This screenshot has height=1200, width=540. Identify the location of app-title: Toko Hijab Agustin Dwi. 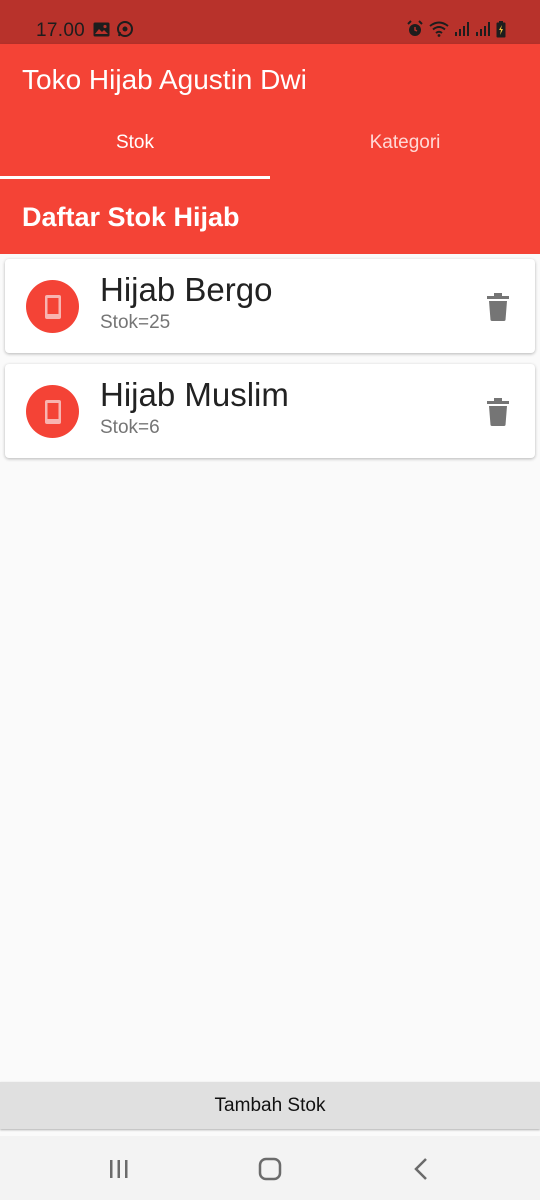
(164, 79).